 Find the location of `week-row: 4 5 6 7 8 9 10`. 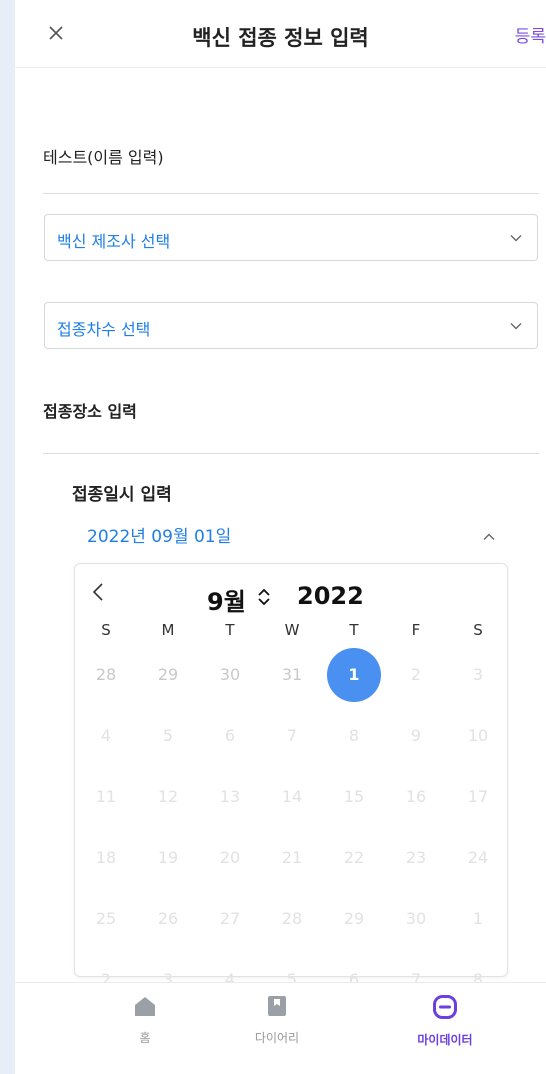

week-row: 4 5 6 7 8 9 10 is located at coordinates (292, 735).